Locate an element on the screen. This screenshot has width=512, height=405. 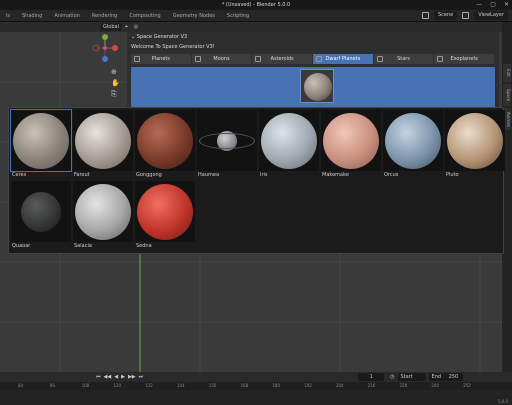
preview-label: Salacia is located at coordinates (83, 246).